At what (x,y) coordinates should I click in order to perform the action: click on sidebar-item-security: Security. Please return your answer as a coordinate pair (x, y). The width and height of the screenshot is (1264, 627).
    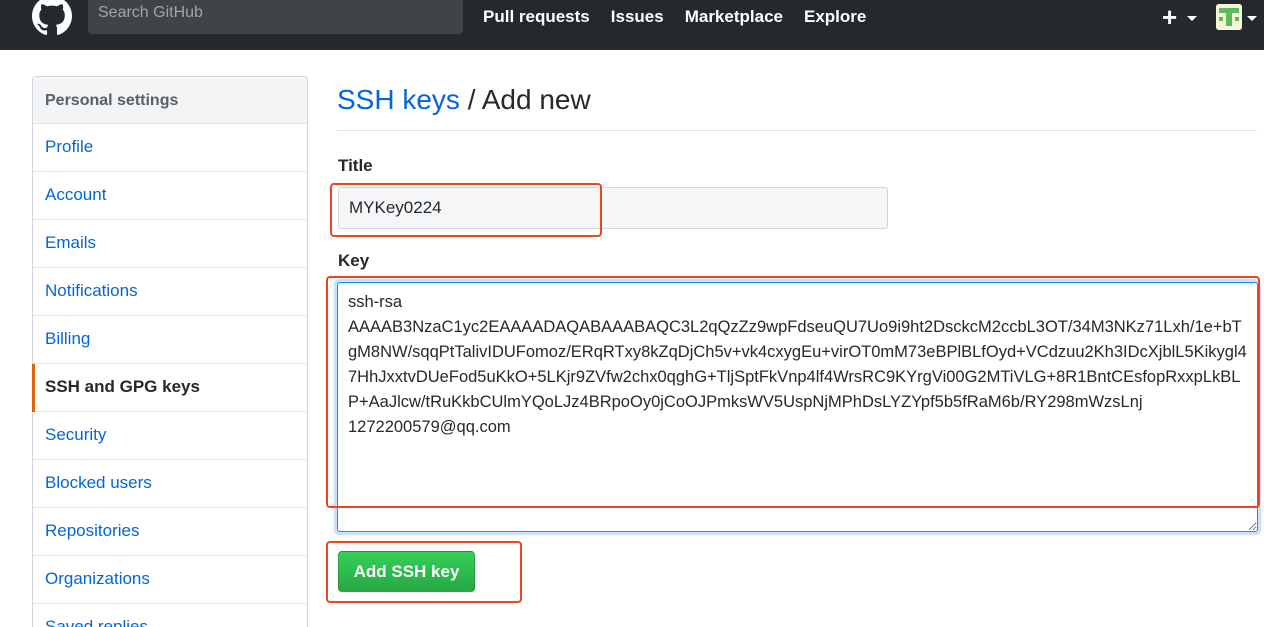
    Looking at the image, I should click on (170, 436).